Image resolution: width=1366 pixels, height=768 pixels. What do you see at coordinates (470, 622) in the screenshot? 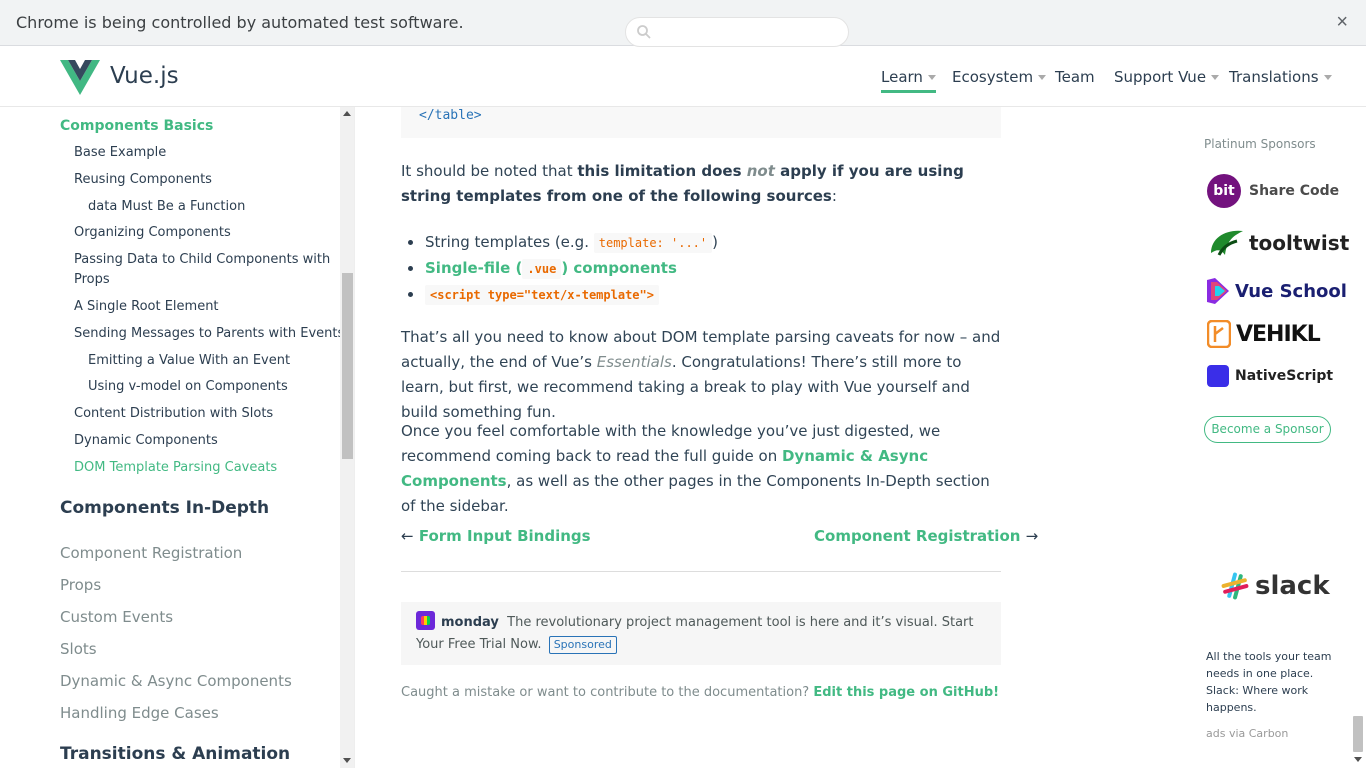
I see `ad-brand: monday` at bounding box center [470, 622].